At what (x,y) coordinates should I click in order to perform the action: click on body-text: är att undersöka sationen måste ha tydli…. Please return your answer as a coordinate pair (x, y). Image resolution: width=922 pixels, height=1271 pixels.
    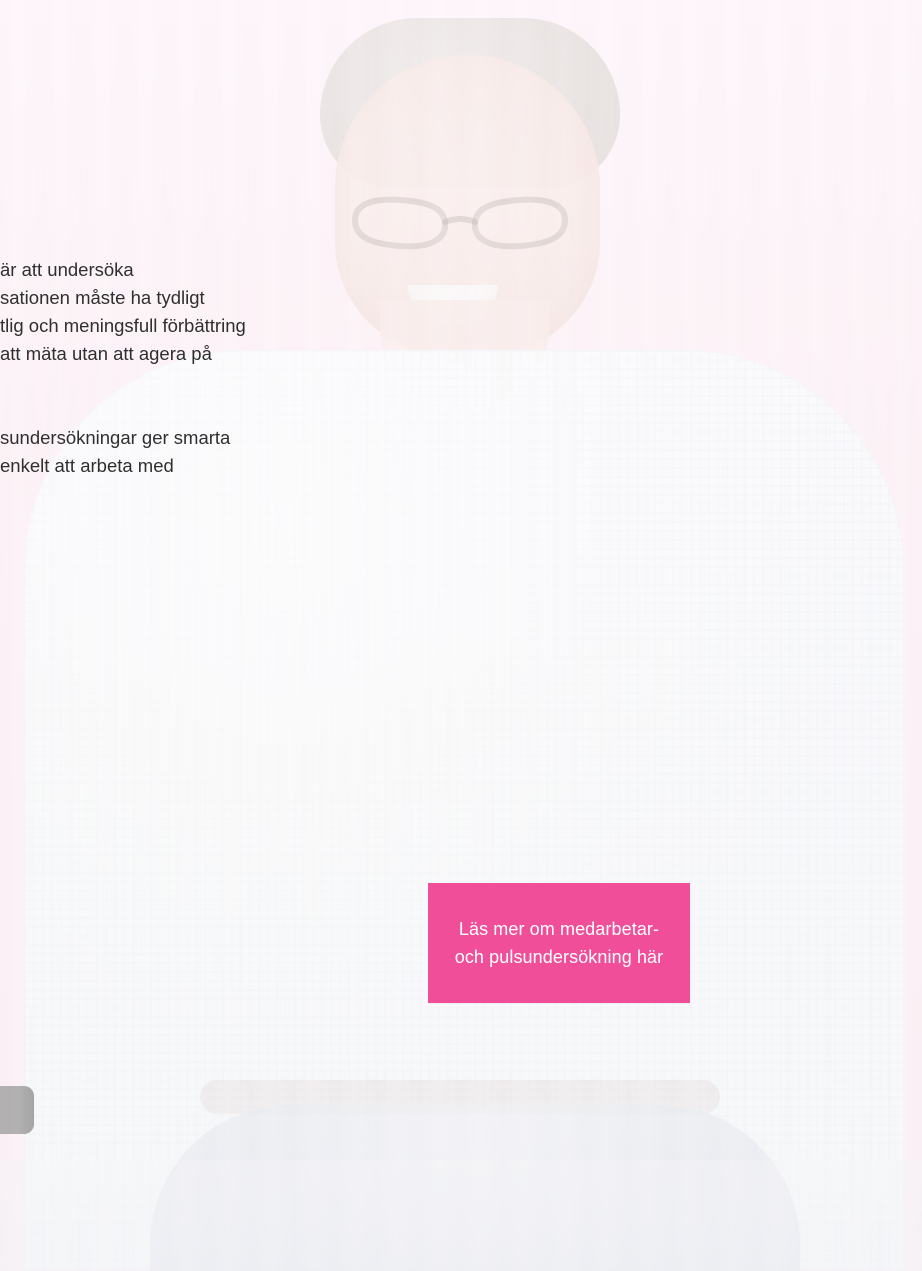
    Looking at the image, I should click on (210, 368).